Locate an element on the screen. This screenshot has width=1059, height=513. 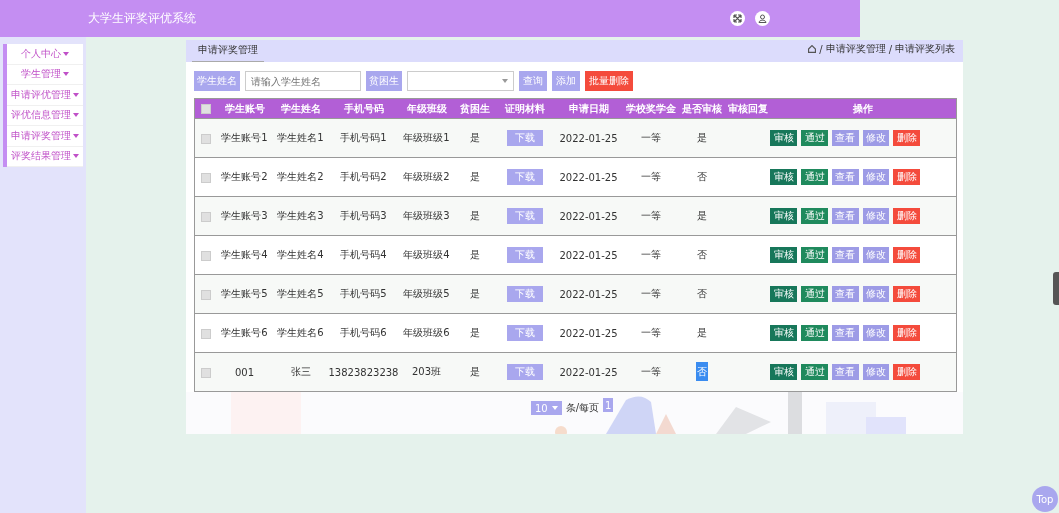
table-cell: 学生姓名5 is located at coordinates (300, 293).